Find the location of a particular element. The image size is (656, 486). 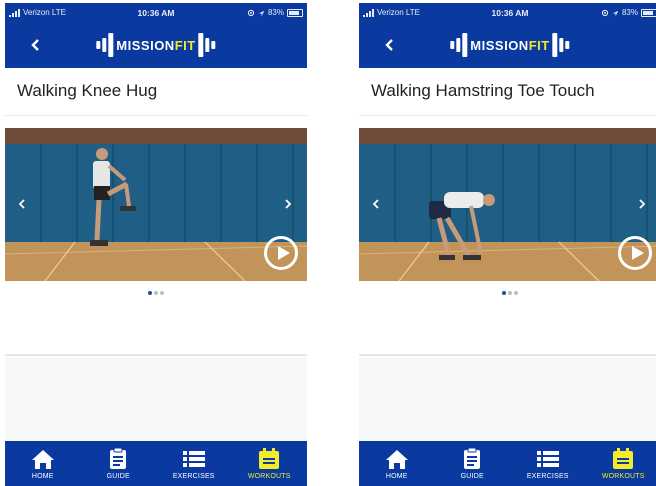

gym-scene-knee-hug is located at coordinates (156, 204).